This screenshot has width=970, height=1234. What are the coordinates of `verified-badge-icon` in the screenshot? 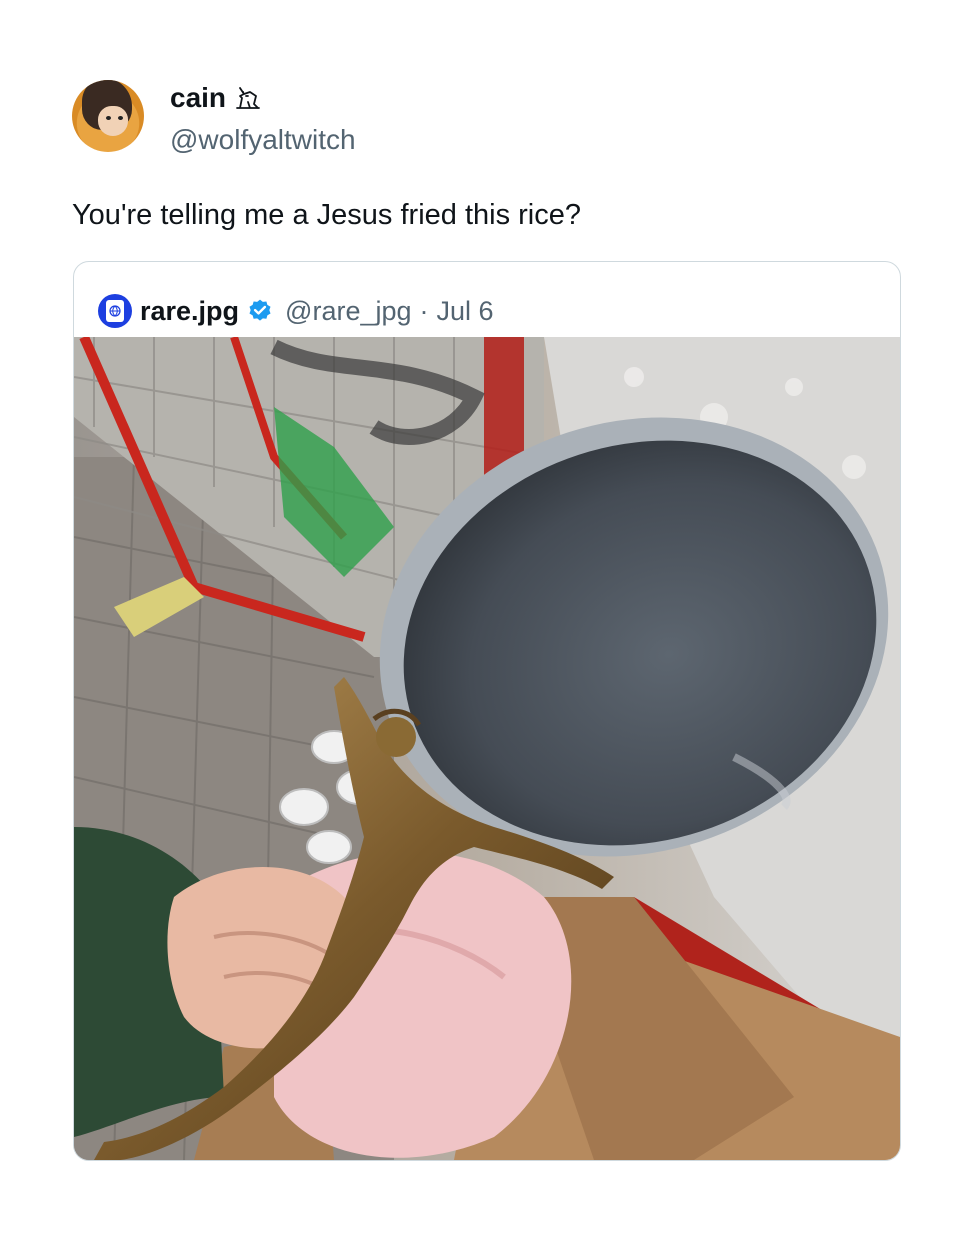 It's located at (260, 310).